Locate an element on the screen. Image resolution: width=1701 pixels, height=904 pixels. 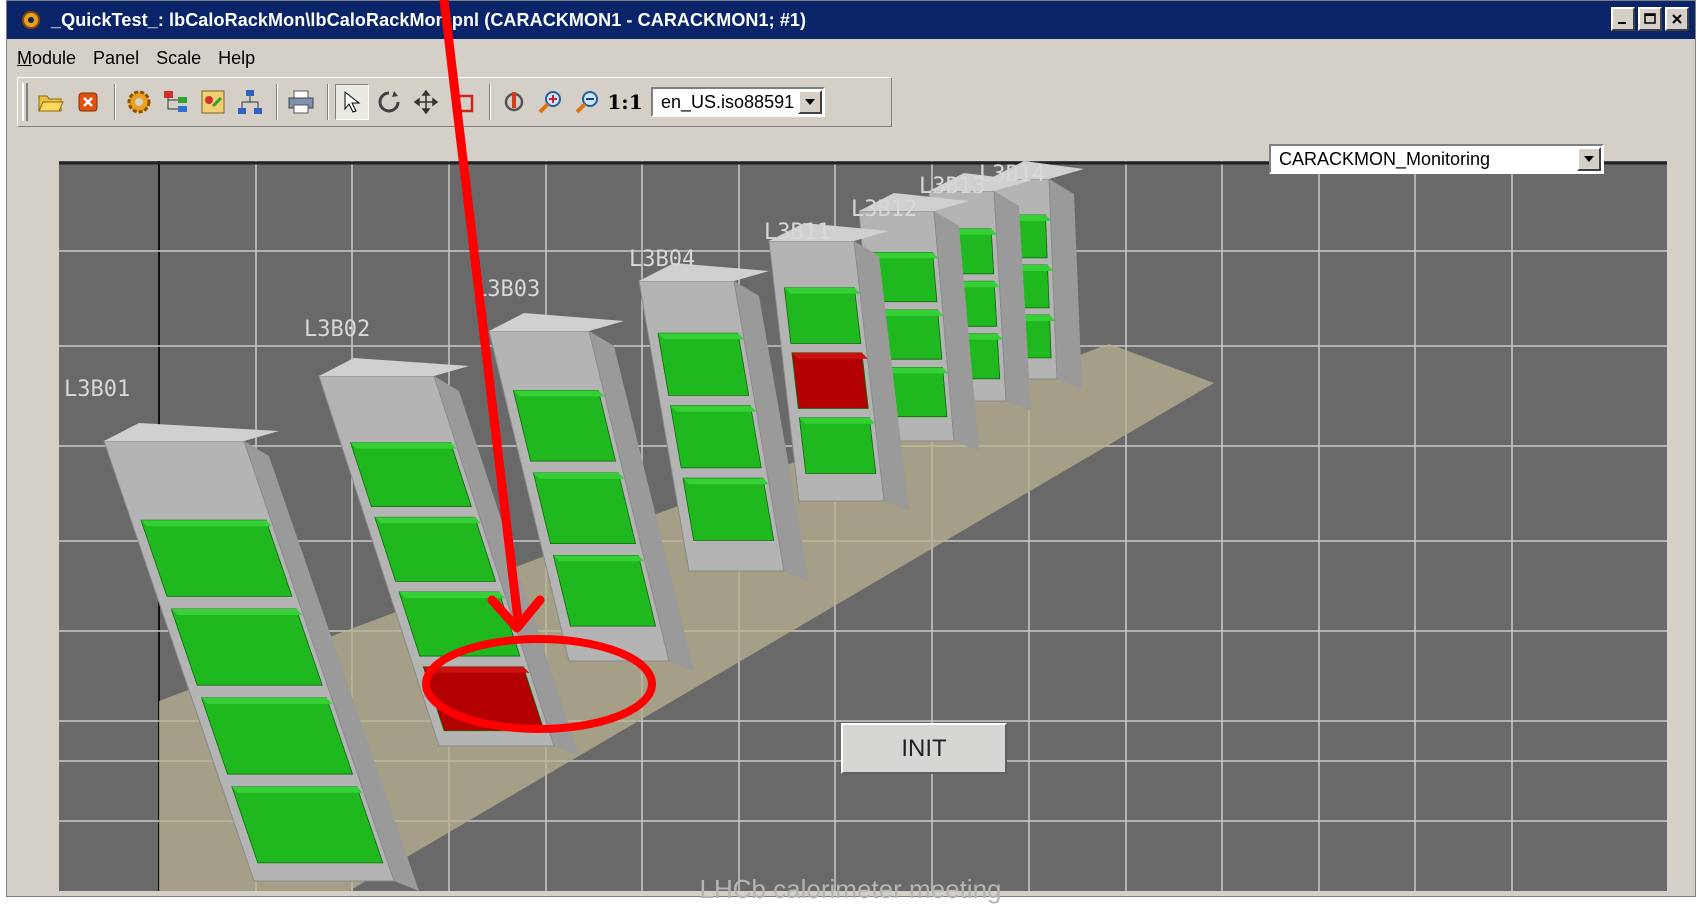
menu-help: Help is located at coordinates (236, 58).